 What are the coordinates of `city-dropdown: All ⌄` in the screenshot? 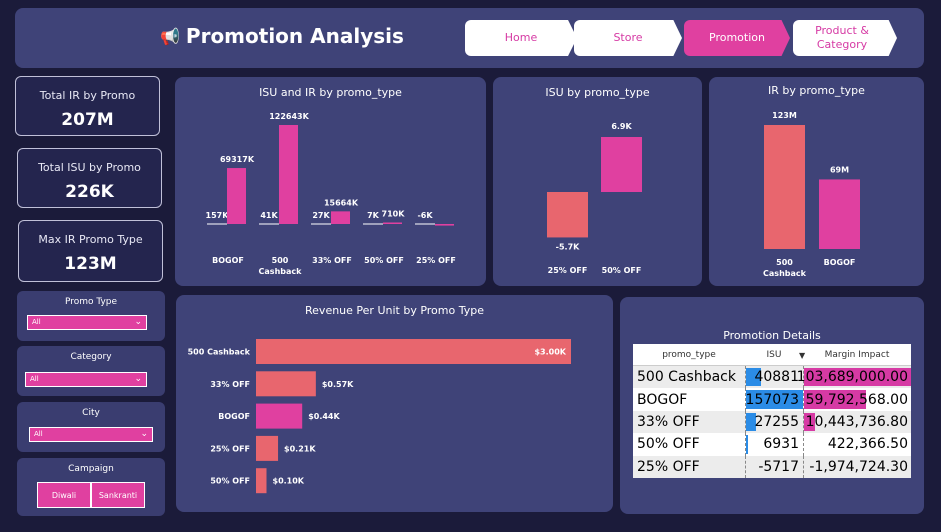 It's located at (91, 434).